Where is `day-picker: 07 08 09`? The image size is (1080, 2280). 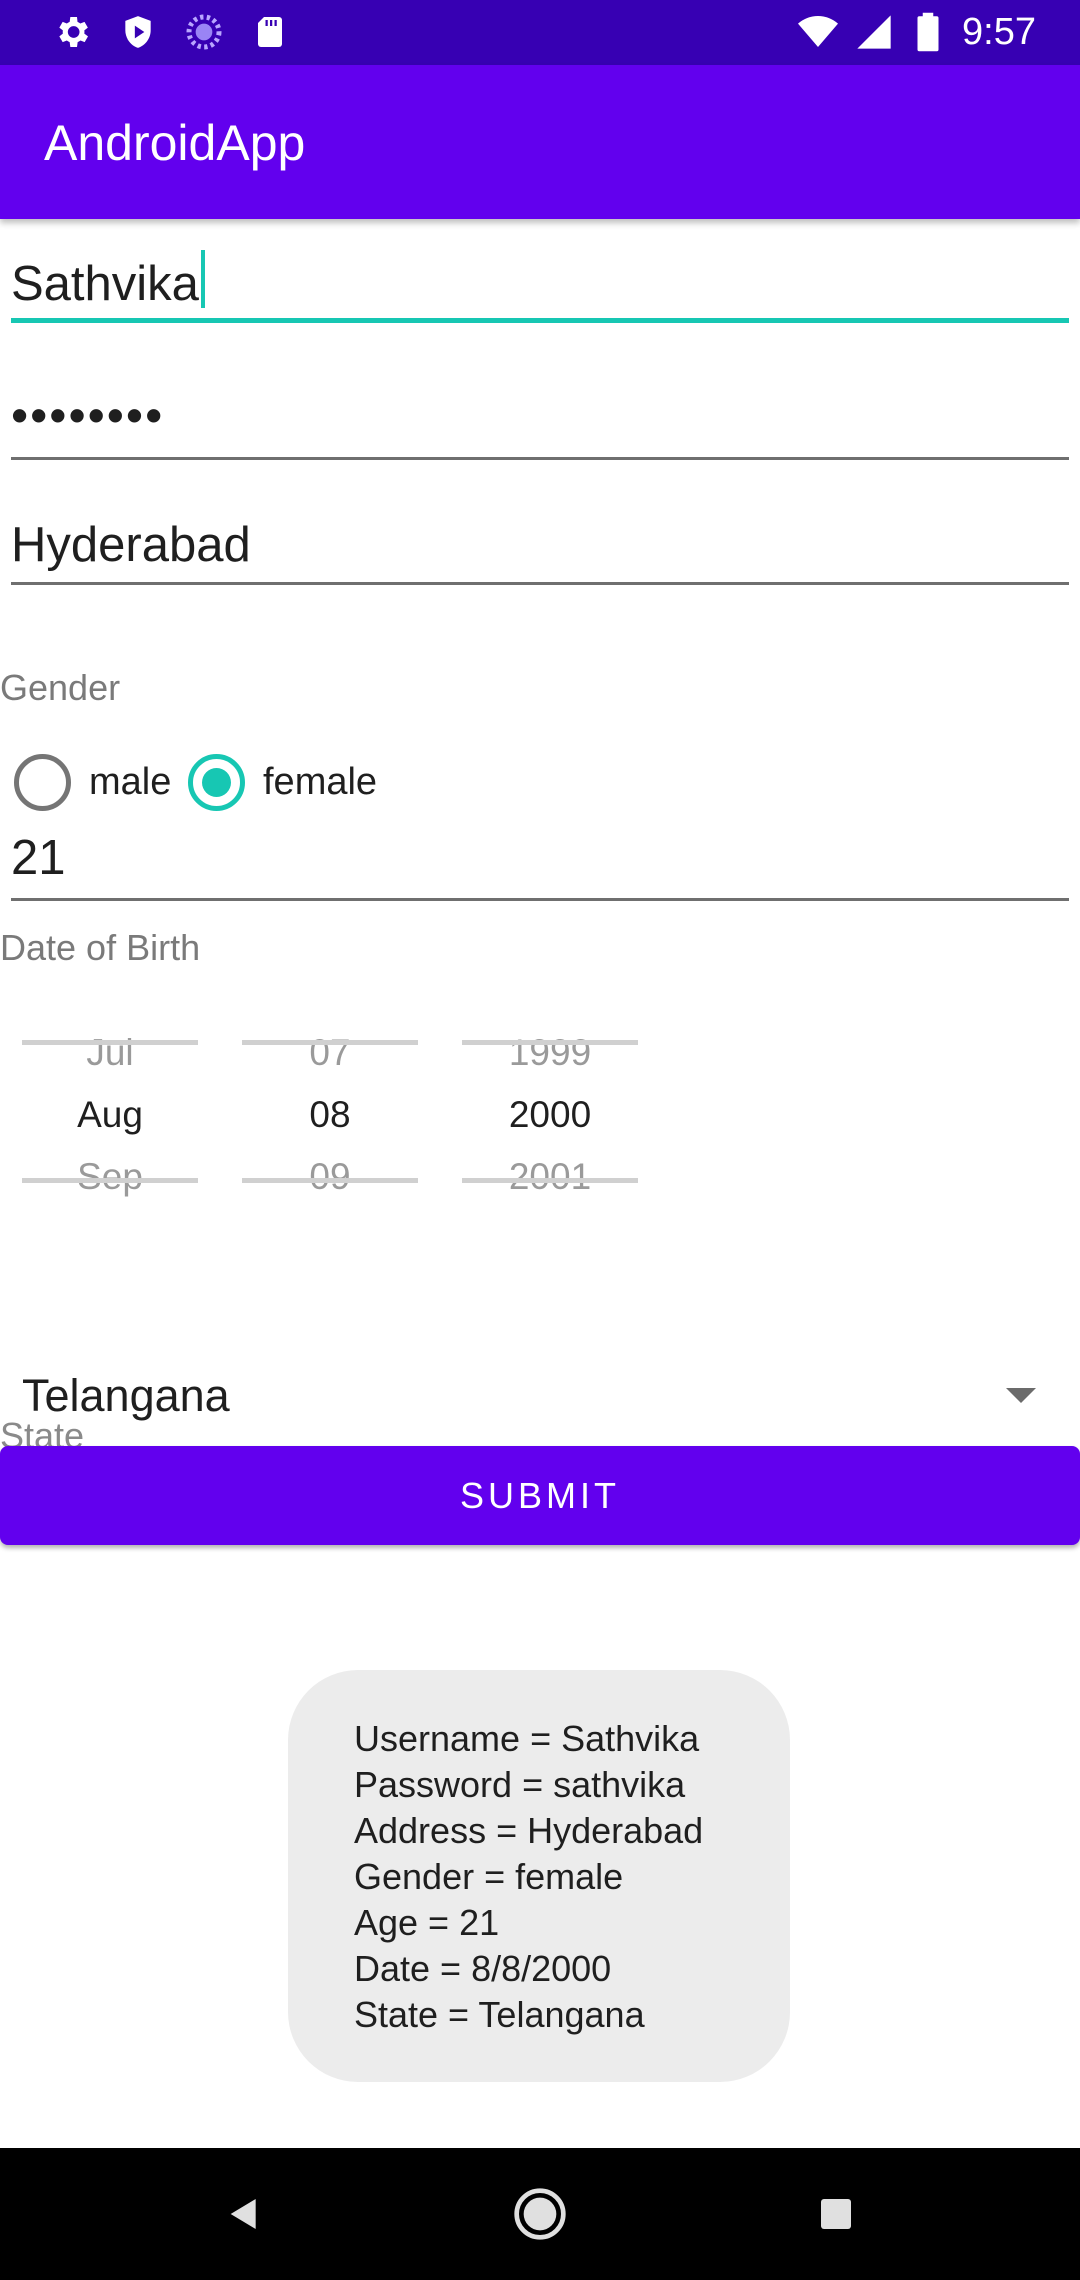 day-picker: 07 08 09 is located at coordinates (330, 1108).